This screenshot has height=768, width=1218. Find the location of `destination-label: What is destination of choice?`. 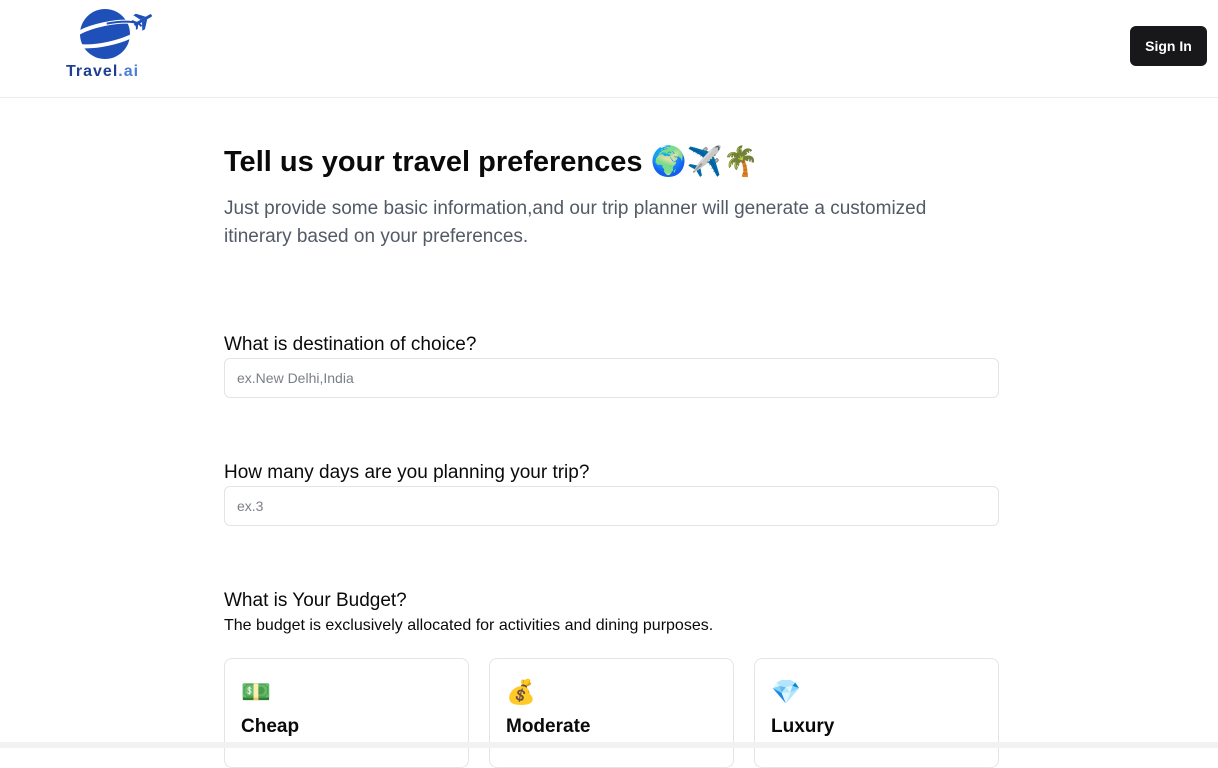

destination-label: What is destination of choice? is located at coordinates (350, 344).